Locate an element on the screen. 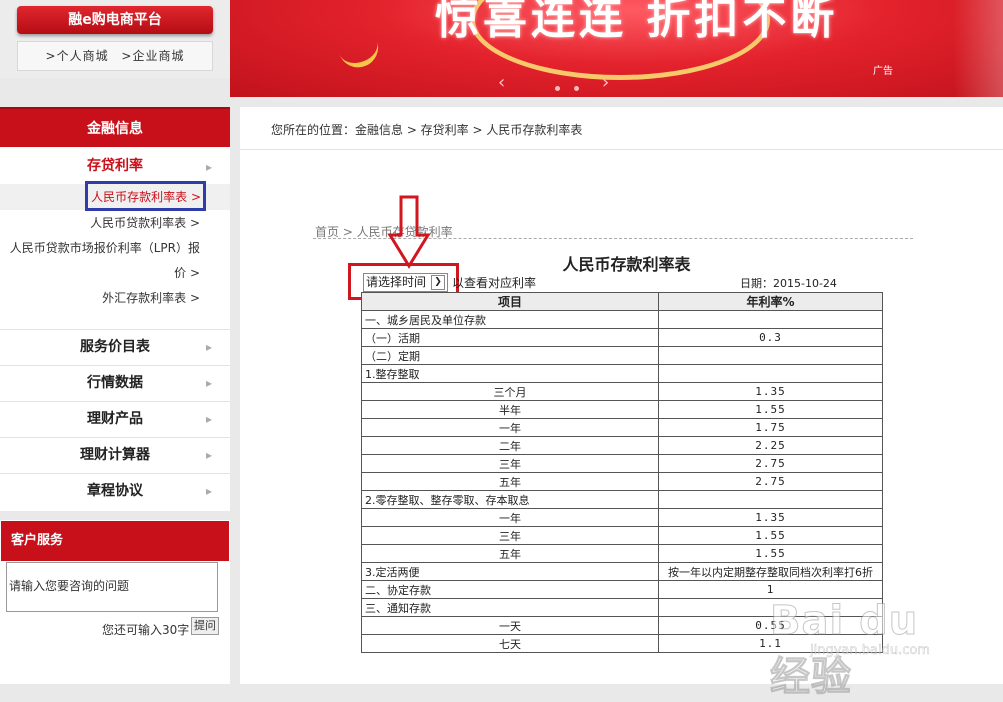  sidebar-item-label: 行情数据 is located at coordinates (115, 383).